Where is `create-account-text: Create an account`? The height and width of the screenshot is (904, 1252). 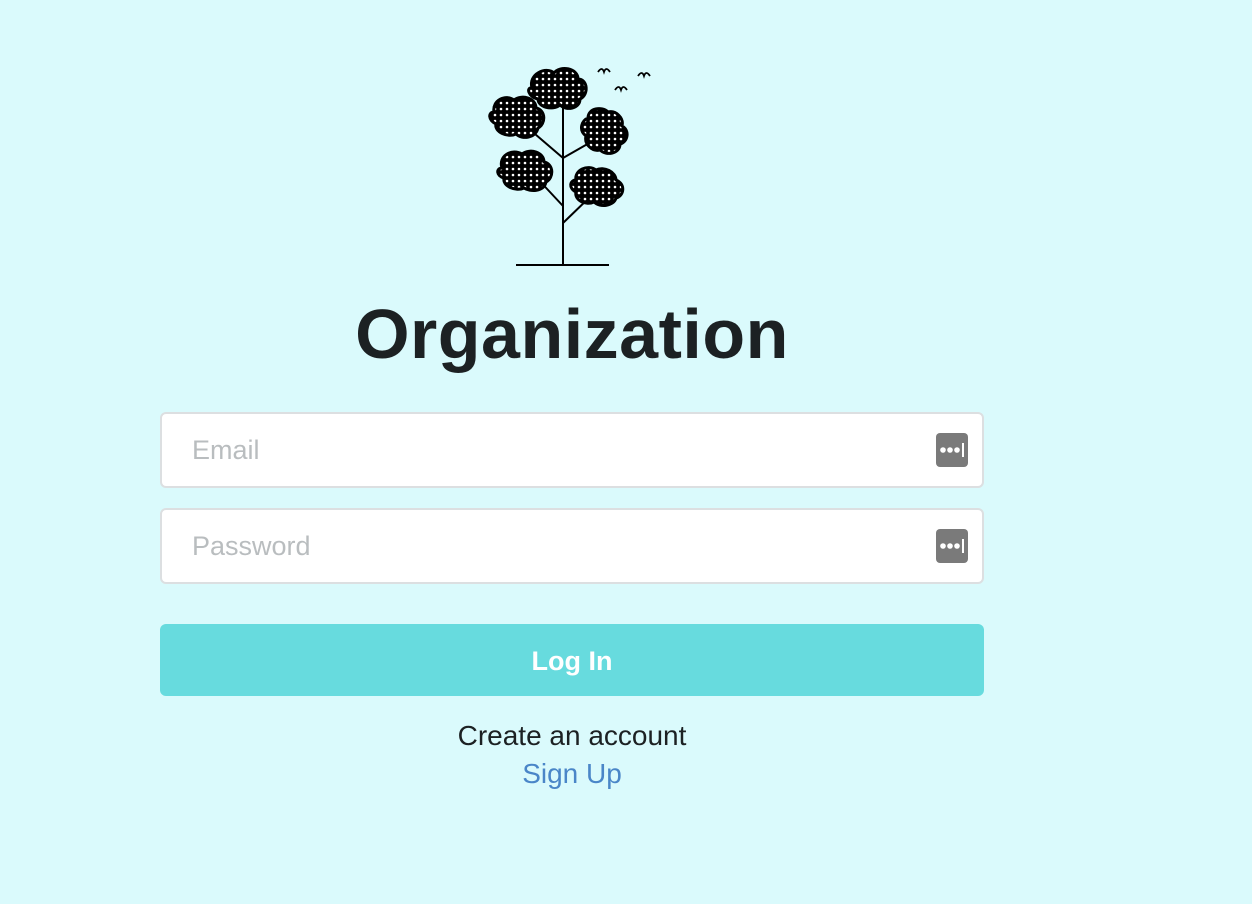 create-account-text: Create an account is located at coordinates (572, 735).